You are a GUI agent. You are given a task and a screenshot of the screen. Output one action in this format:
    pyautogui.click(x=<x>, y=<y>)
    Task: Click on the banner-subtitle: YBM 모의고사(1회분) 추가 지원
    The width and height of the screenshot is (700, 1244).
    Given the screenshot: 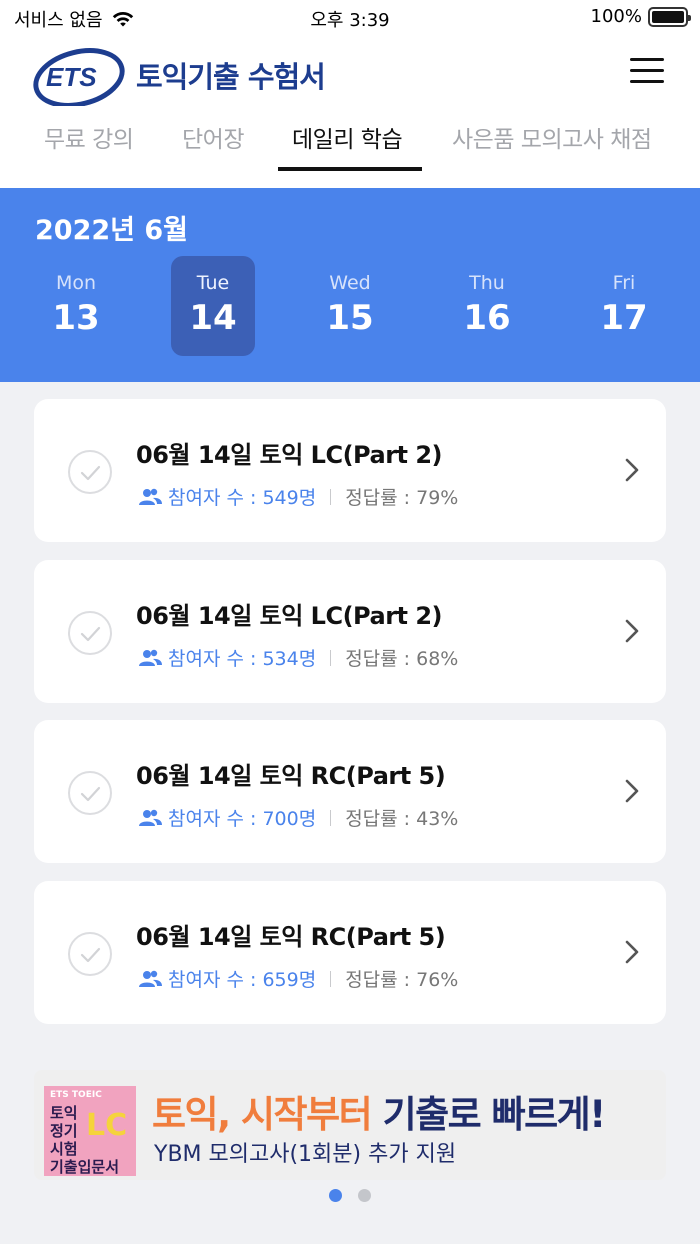 What is the action you would take?
    pyautogui.click(x=305, y=1154)
    